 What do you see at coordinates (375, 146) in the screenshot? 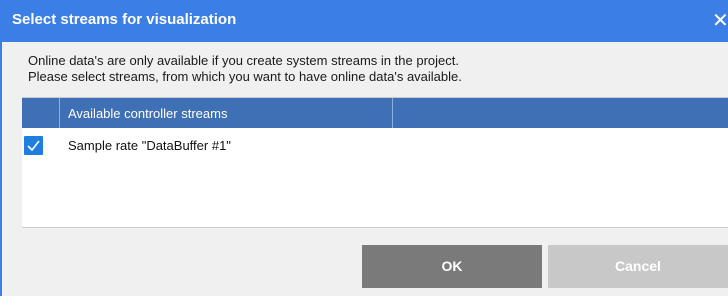
I see `table-row: Sample rate "DataBuffer #1"` at bounding box center [375, 146].